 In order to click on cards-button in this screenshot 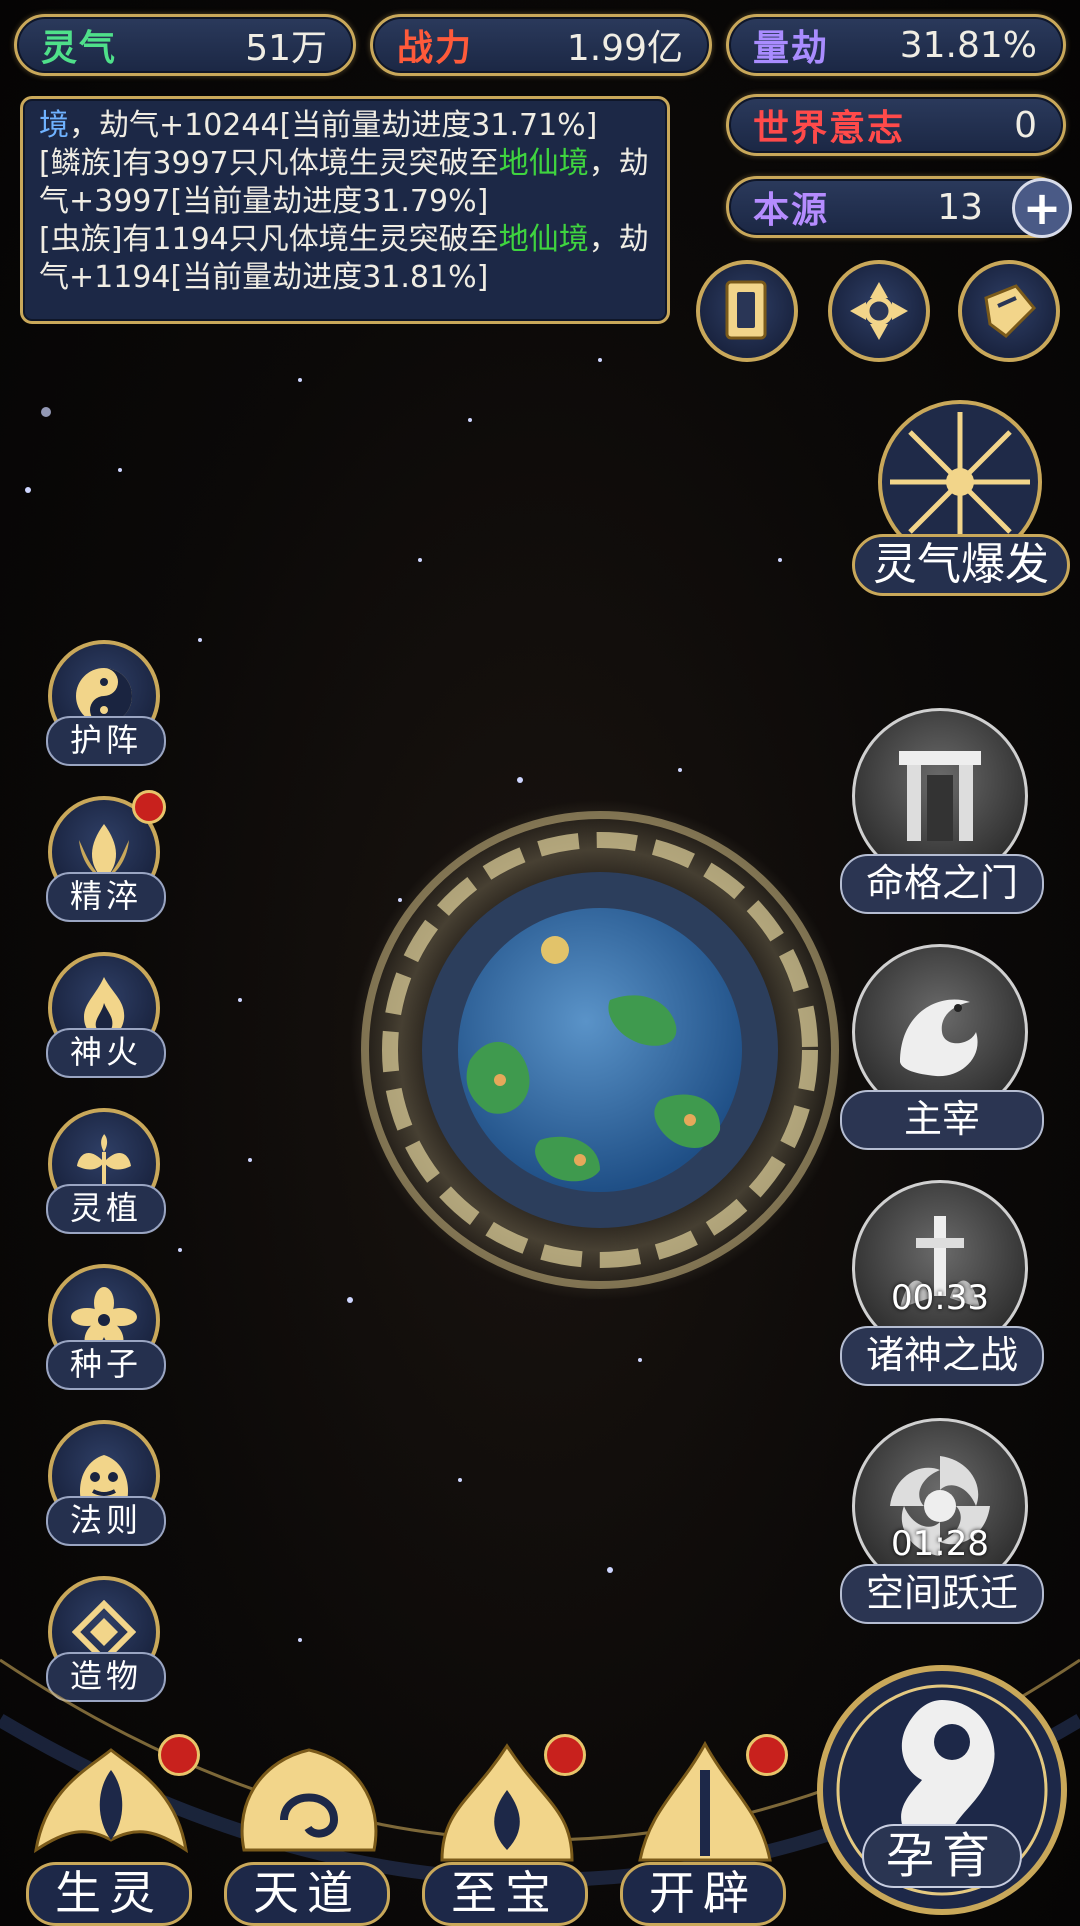, I will do `click(747, 311)`.